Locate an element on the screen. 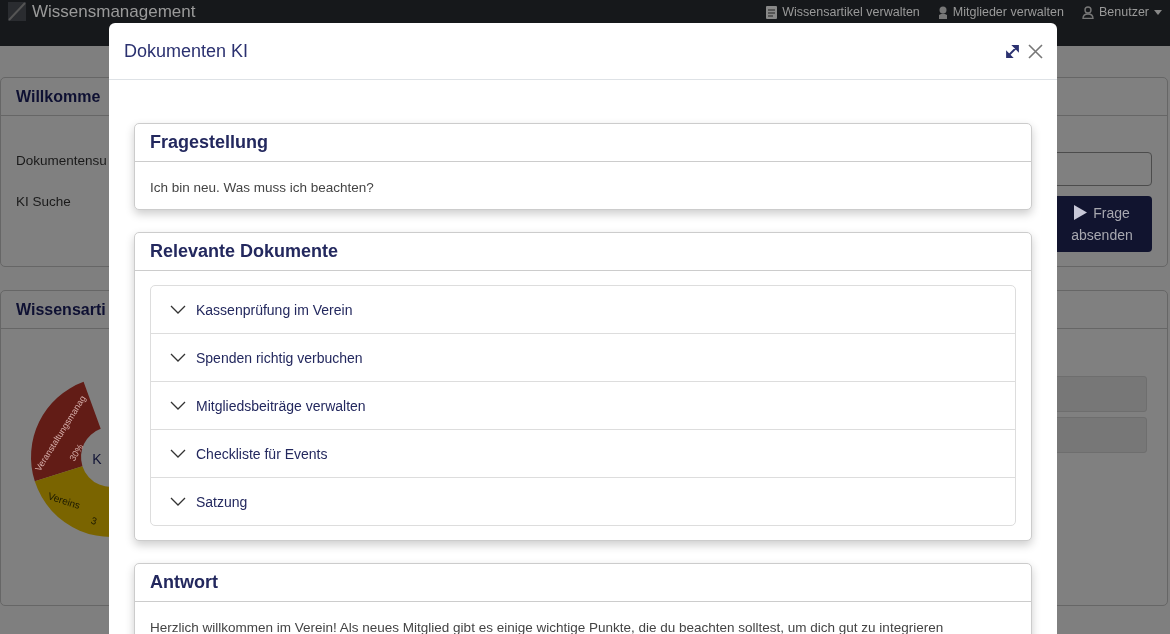 This screenshot has width=1170, height=634. accordion-label: Satzung is located at coordinates (222, 501).